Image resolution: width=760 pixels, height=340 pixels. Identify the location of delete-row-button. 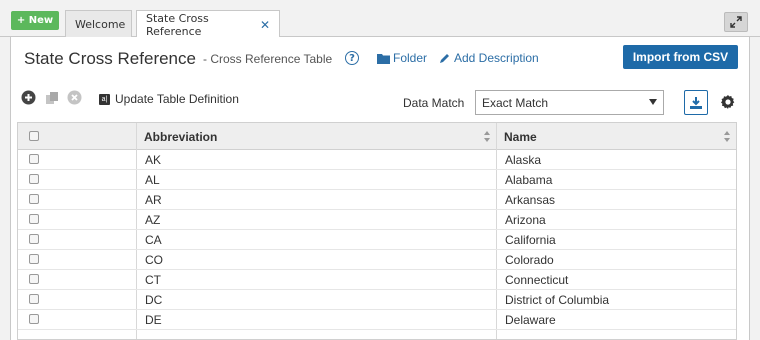
(74, 97).